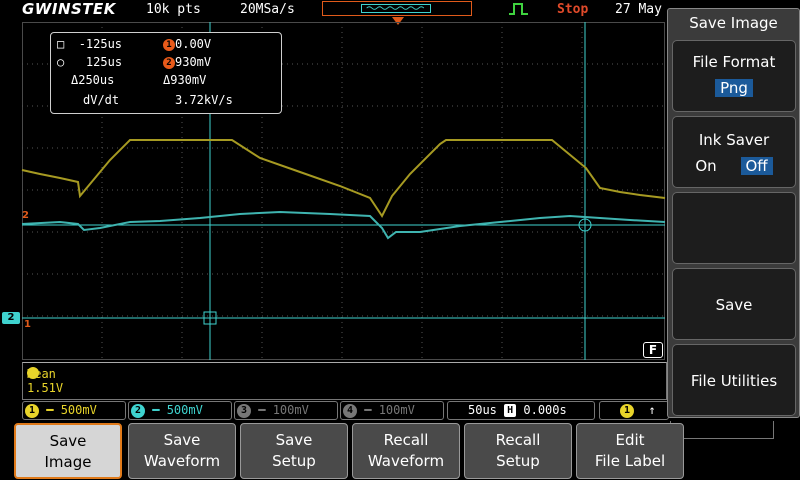 The width and height of the screenshot is (800, 480). I want to click on softkey-line2: File Label, so click(630, 461).